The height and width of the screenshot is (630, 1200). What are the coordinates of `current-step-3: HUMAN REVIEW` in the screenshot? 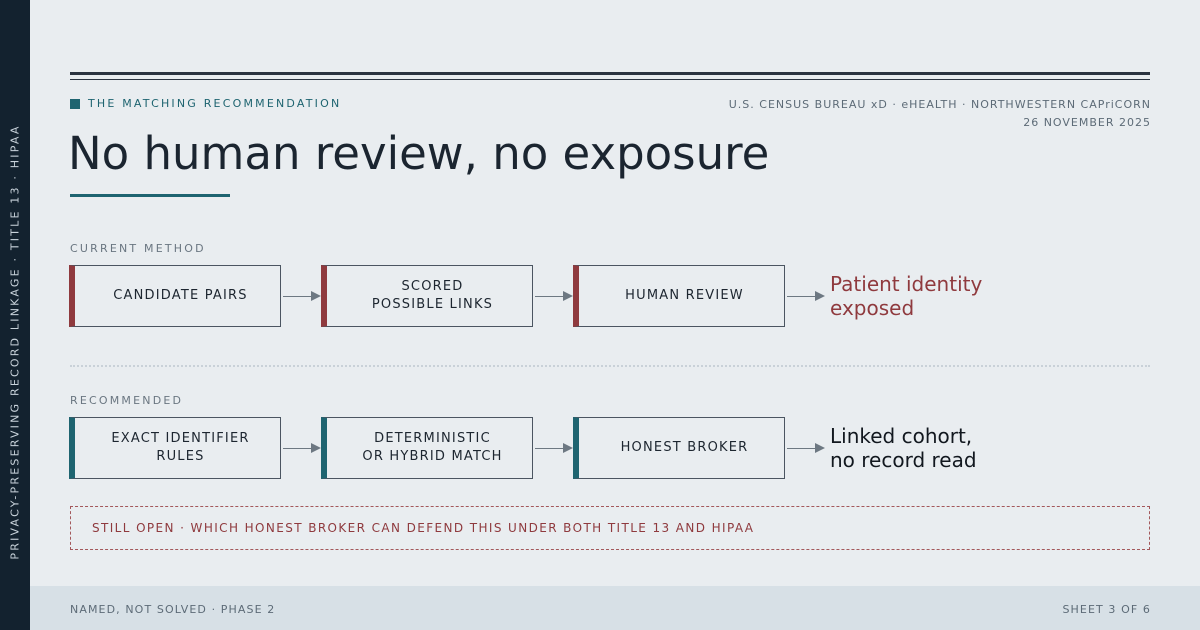 It's located at (679, 296).